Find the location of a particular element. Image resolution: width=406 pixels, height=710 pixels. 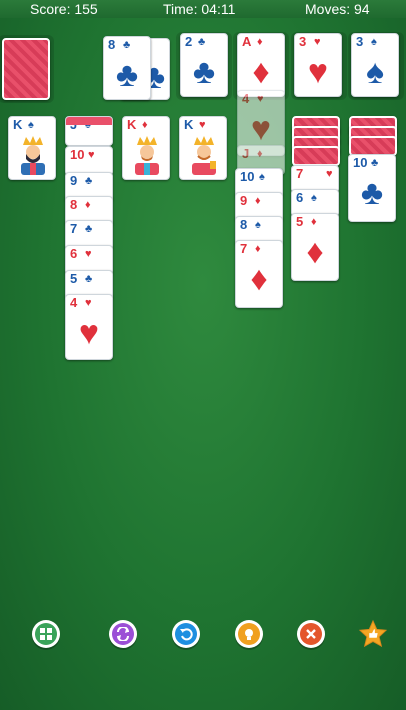

status-bar: Score: 155 Time: 04:11 Moves: 94 is located at coordinates (203, 9).